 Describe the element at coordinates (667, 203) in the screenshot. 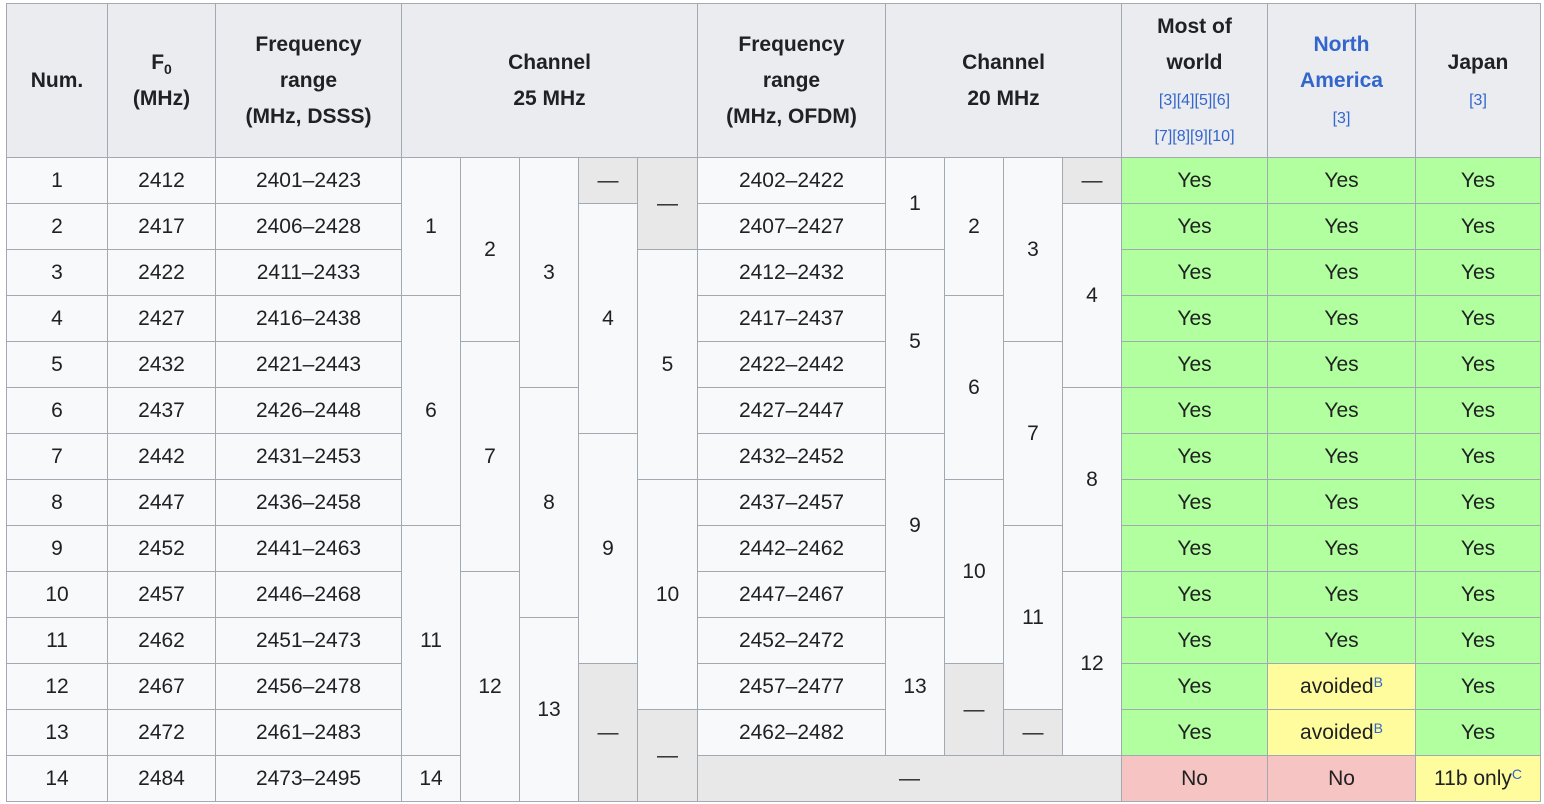

I see `ch25-col-e: —` at that location.